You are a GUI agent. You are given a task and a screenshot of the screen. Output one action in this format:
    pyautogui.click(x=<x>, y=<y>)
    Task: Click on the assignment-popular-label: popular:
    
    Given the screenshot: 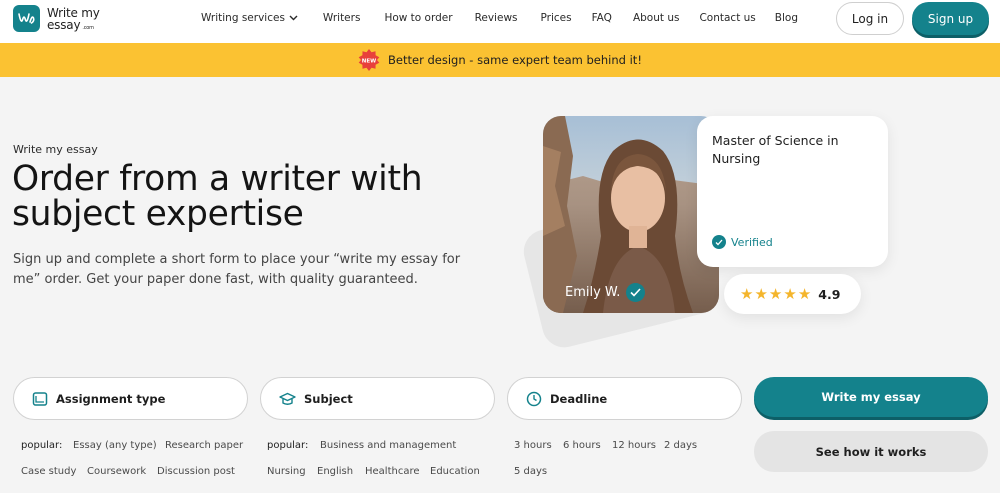 What is the action you would take?
    pyautogui.click(x=42, y=445)
    